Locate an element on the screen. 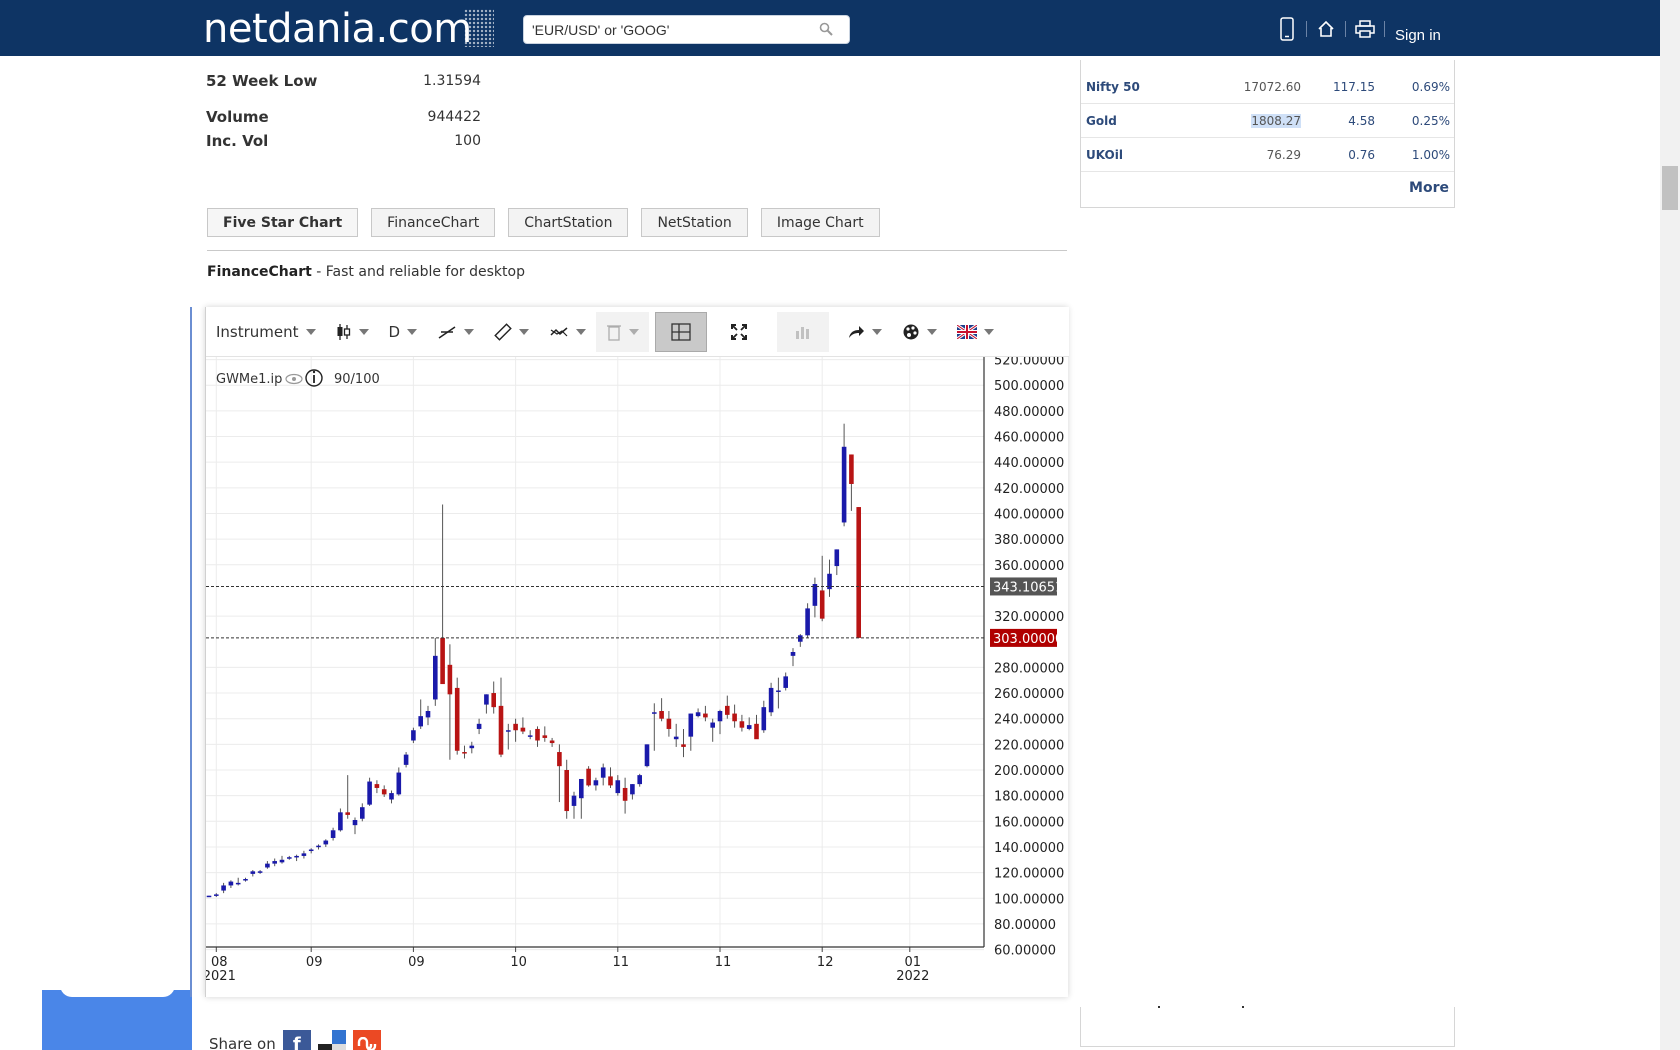 This screenshot has width=1680, height=1050. market-change: 0.76 is located at coordinates (1361, 155).